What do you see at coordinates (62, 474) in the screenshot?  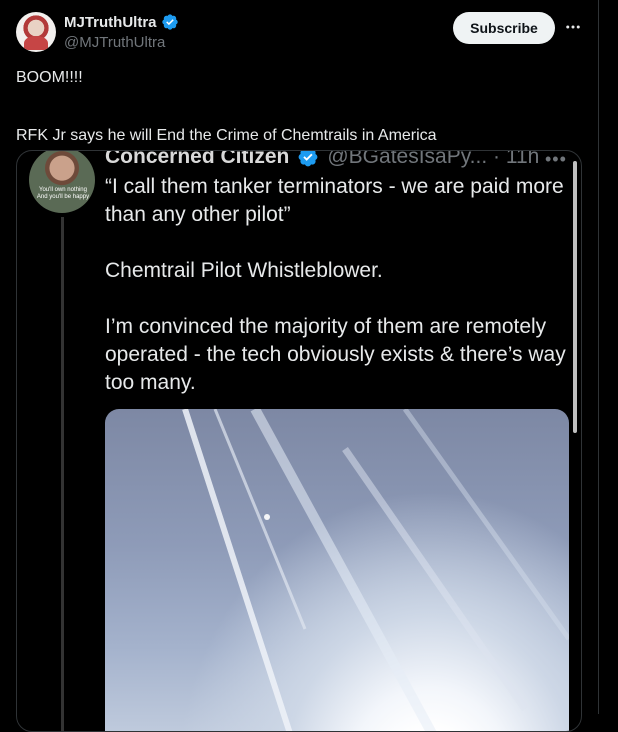 I see `thread-line` at bounding box center [62, 474].